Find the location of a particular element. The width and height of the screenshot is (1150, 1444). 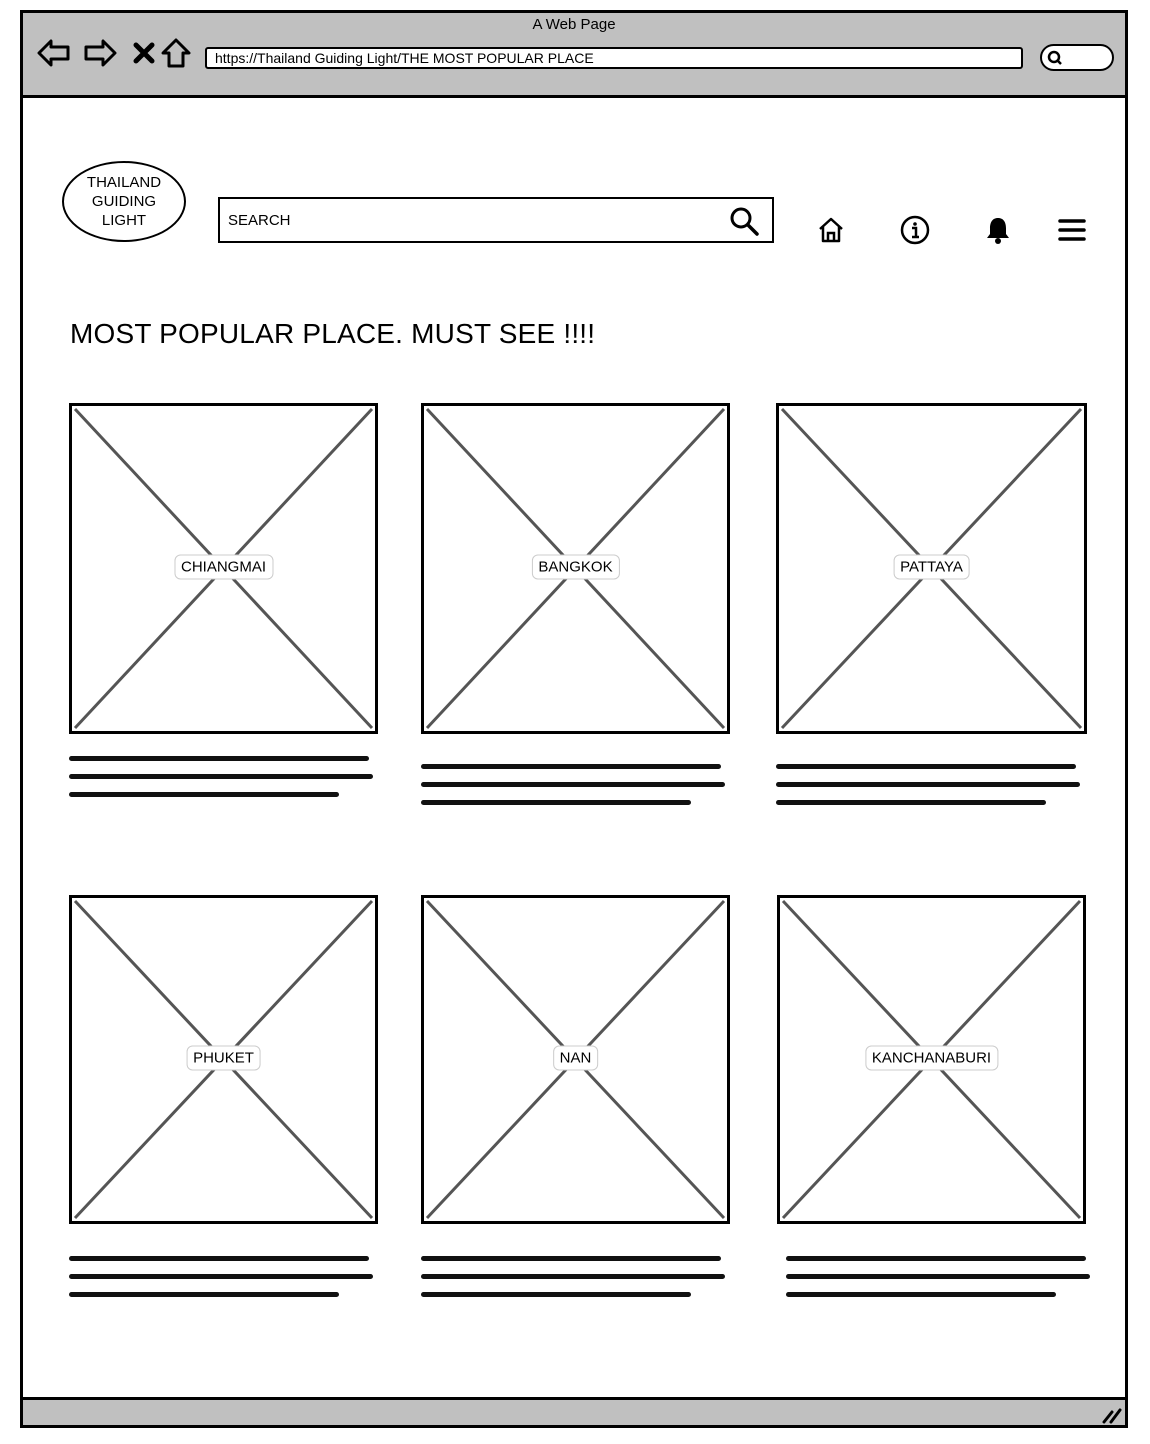

home-icon is located at coordinates (831, 230).